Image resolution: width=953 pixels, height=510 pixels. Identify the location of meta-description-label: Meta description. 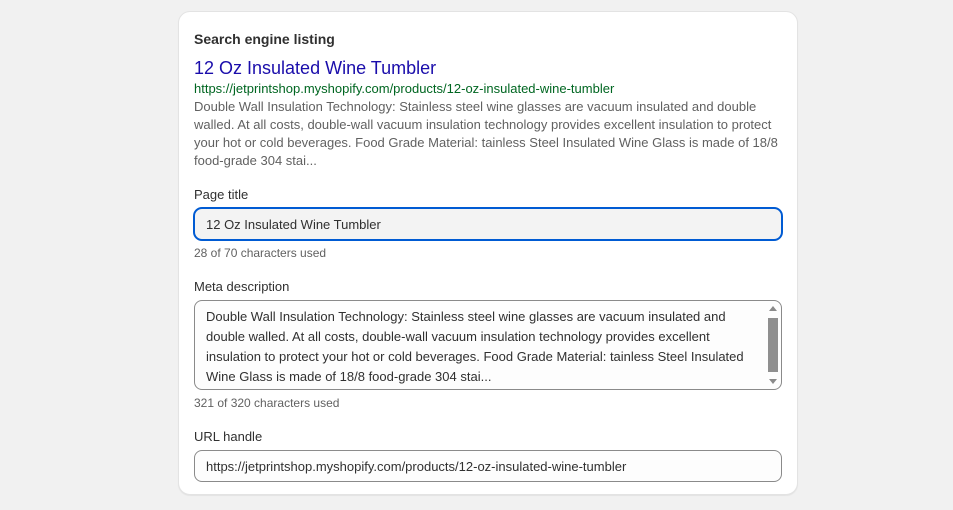
(242, 286).